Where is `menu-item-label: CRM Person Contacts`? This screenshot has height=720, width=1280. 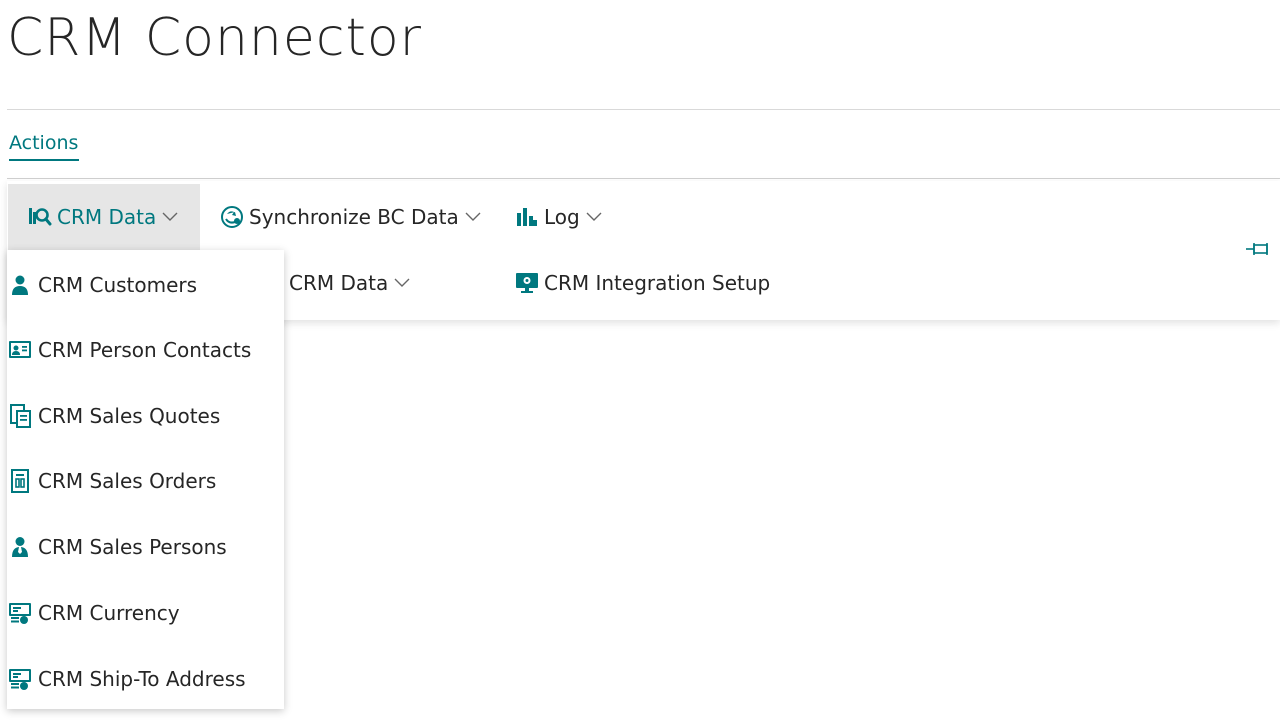
menu-item-label: CRM Person Contacts is located at coordinates (145, 350).